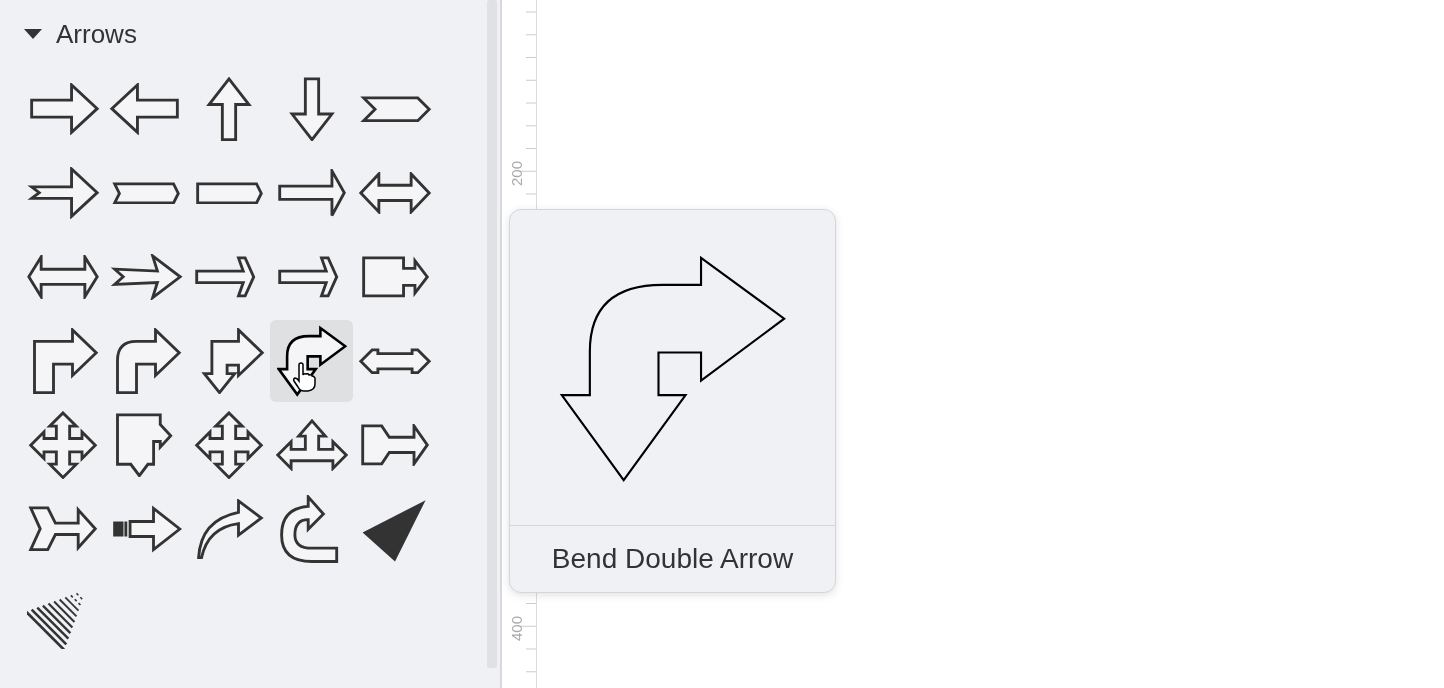 The width and height of the screenshot is (1444, 688). What do you see at coordinates (672, 559) in the screenshot?
I see `tooltip-title: Bend Double Arrow` at bounding box center [672, 559].